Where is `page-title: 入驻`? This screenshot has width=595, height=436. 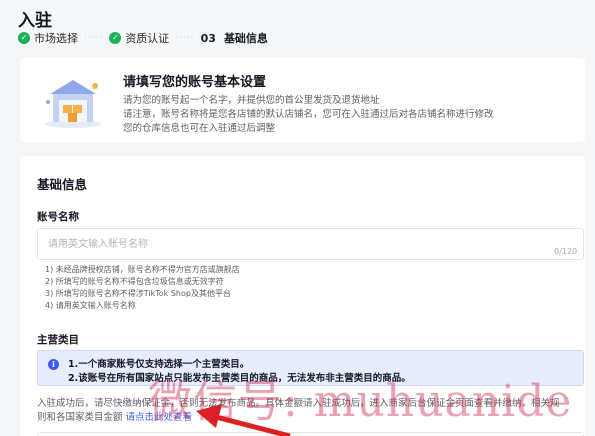 page-title: 入驻 is located at coordinates (35, 21).